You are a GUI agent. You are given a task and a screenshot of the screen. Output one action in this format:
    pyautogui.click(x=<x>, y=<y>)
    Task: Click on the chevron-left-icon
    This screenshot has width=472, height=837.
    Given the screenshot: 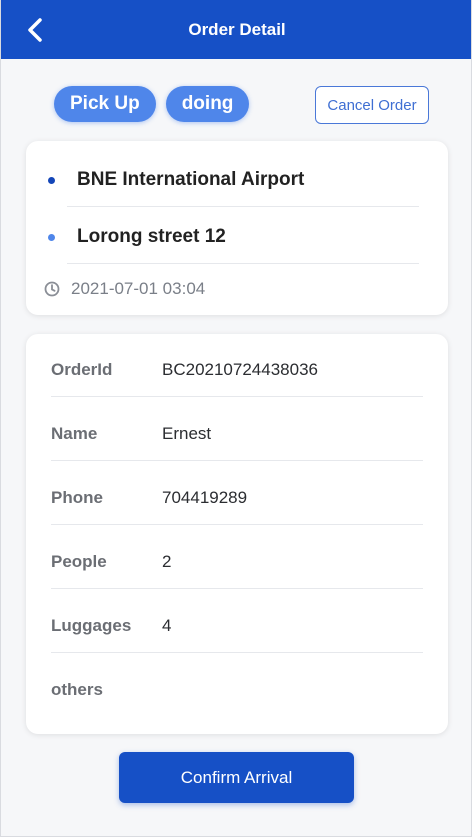 What is the action you would take?
    pyautogui.click(x=35, y=30)
    